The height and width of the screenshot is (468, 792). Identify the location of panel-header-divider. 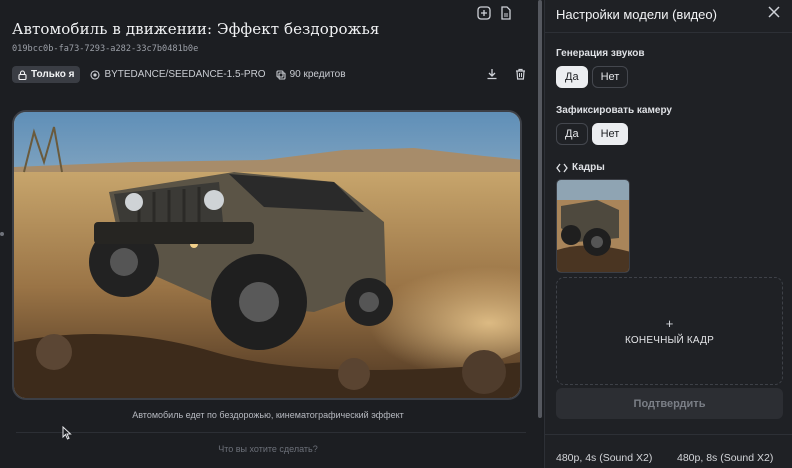
(668, 32).